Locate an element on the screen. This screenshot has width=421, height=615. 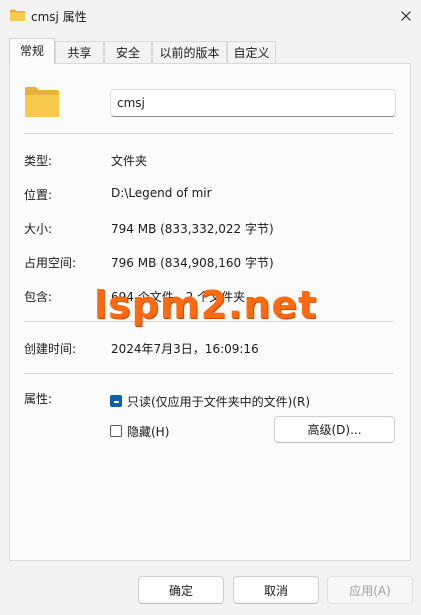
attributes-label: 属性: is located at coordinates (38, 399).